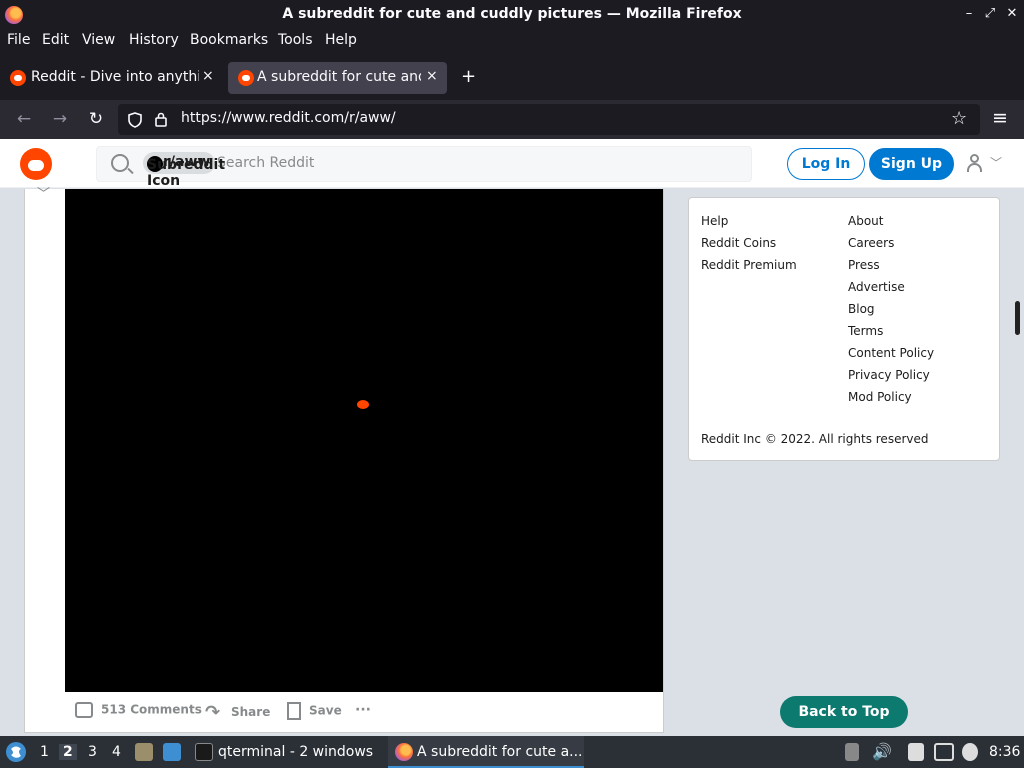 This screenshot has height=768, width=1024. I want to click on tab-reddit-home: Reddit - Dive into anythin ×, so click(111, 78).